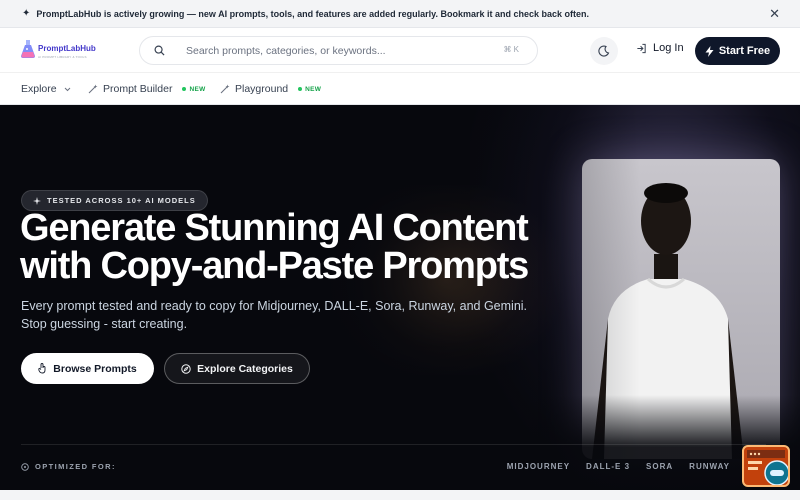  I want to click on target-icon, so click(25, 466).